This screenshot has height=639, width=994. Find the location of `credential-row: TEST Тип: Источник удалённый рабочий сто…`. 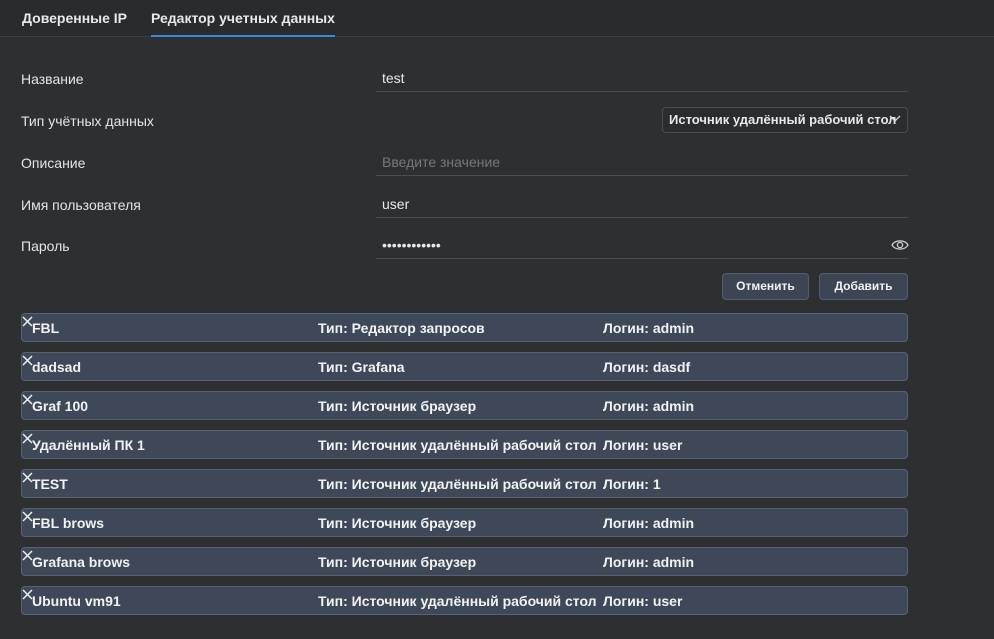

credential-row: TEST Тип: Источник удалённый рабочий сто… is located at coordinates (464, 483).